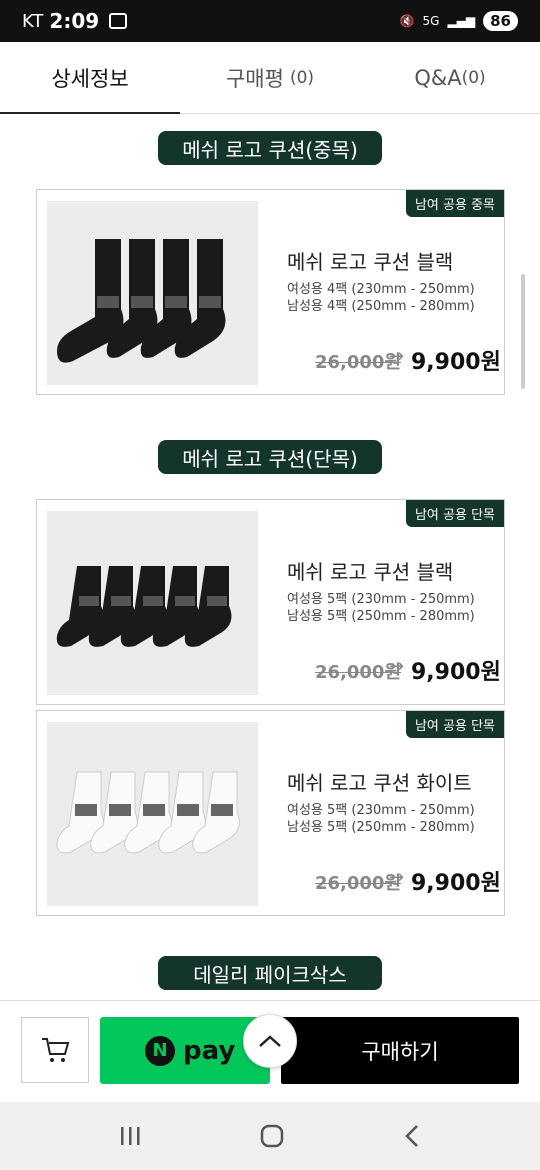  What do you see at coordinates (118, 21) in the screenshot?
I see `screen-record-icon` at bounding box center [118, 21].